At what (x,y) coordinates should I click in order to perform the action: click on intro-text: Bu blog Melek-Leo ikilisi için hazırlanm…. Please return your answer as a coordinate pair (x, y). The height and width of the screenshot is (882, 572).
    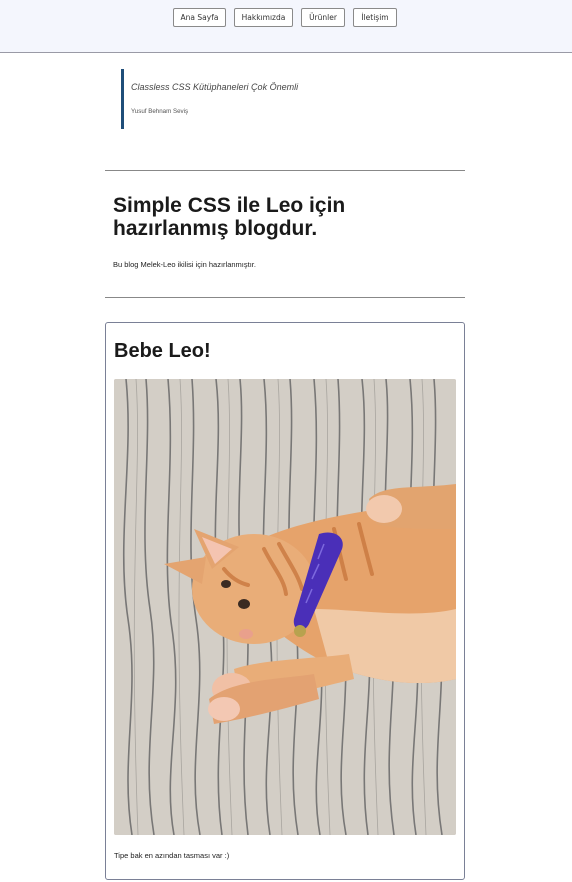
    Looking at the image, I should click on (184, 264).